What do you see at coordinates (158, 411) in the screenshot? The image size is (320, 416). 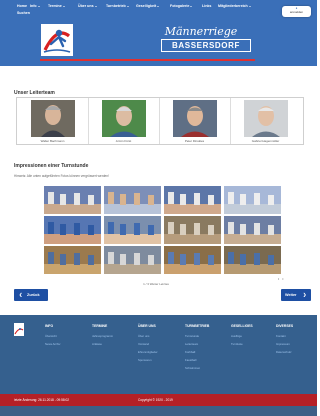 I see `footer-bottom-bar` at bounding box center [158, 411].